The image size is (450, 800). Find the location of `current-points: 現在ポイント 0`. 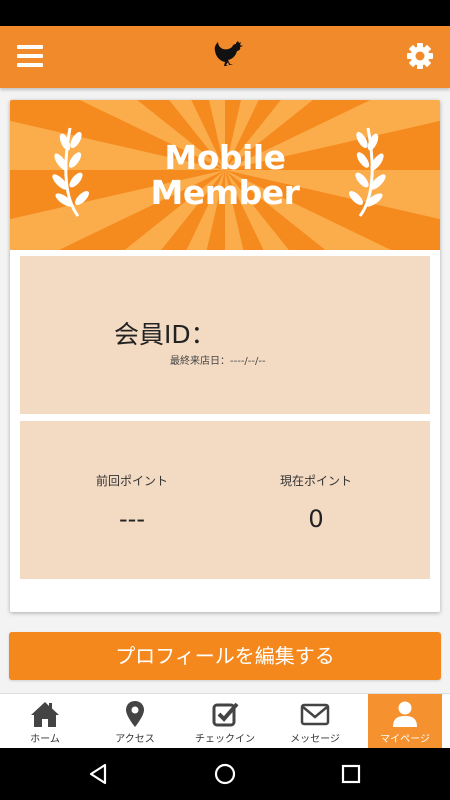

current-points: 現在ポイント 0 is located at coordinates (316, 502).